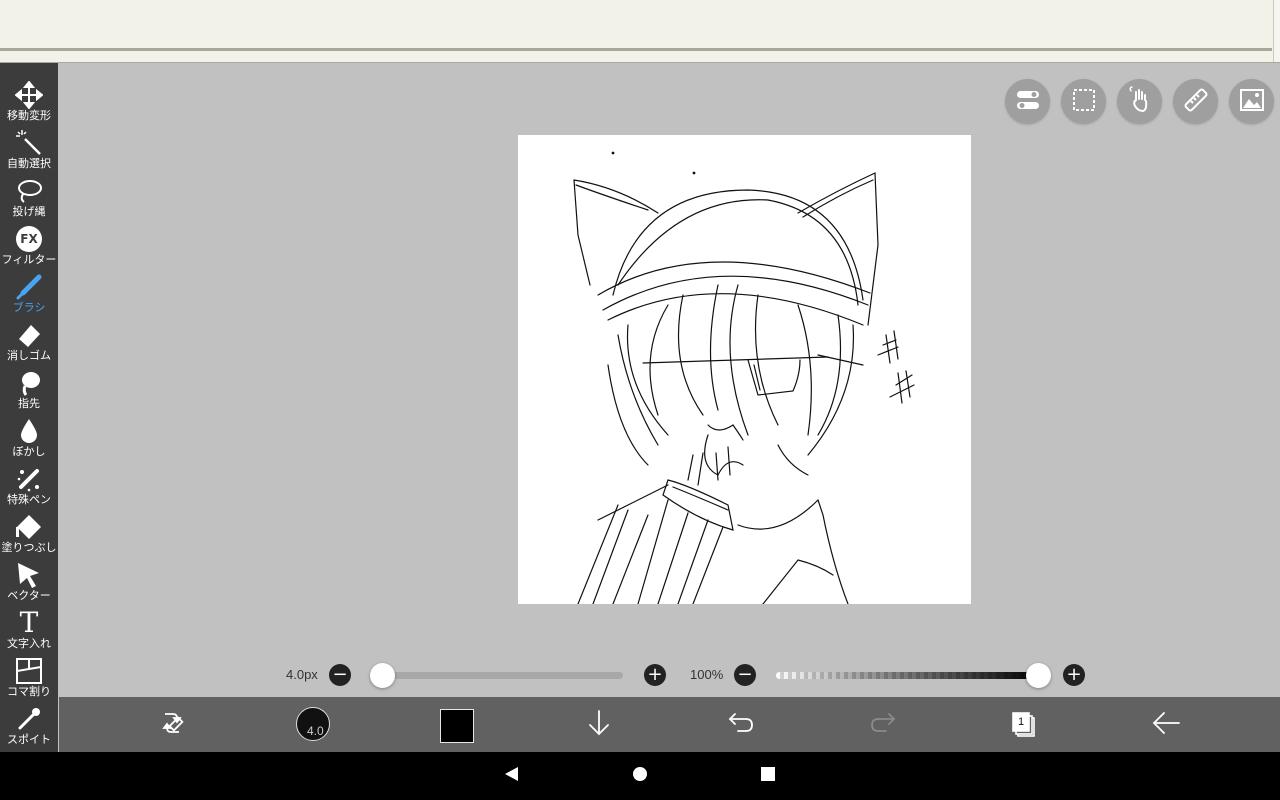  I want to click on brush-size-decrease-button: −, so click(340, 675).